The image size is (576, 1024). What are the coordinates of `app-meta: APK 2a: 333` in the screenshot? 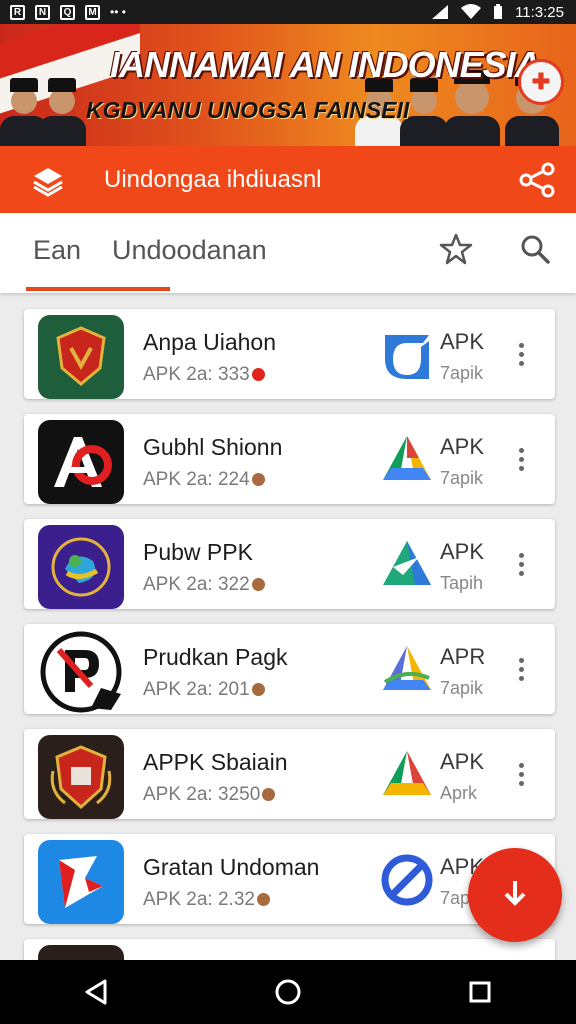 It's located at (204, 375).